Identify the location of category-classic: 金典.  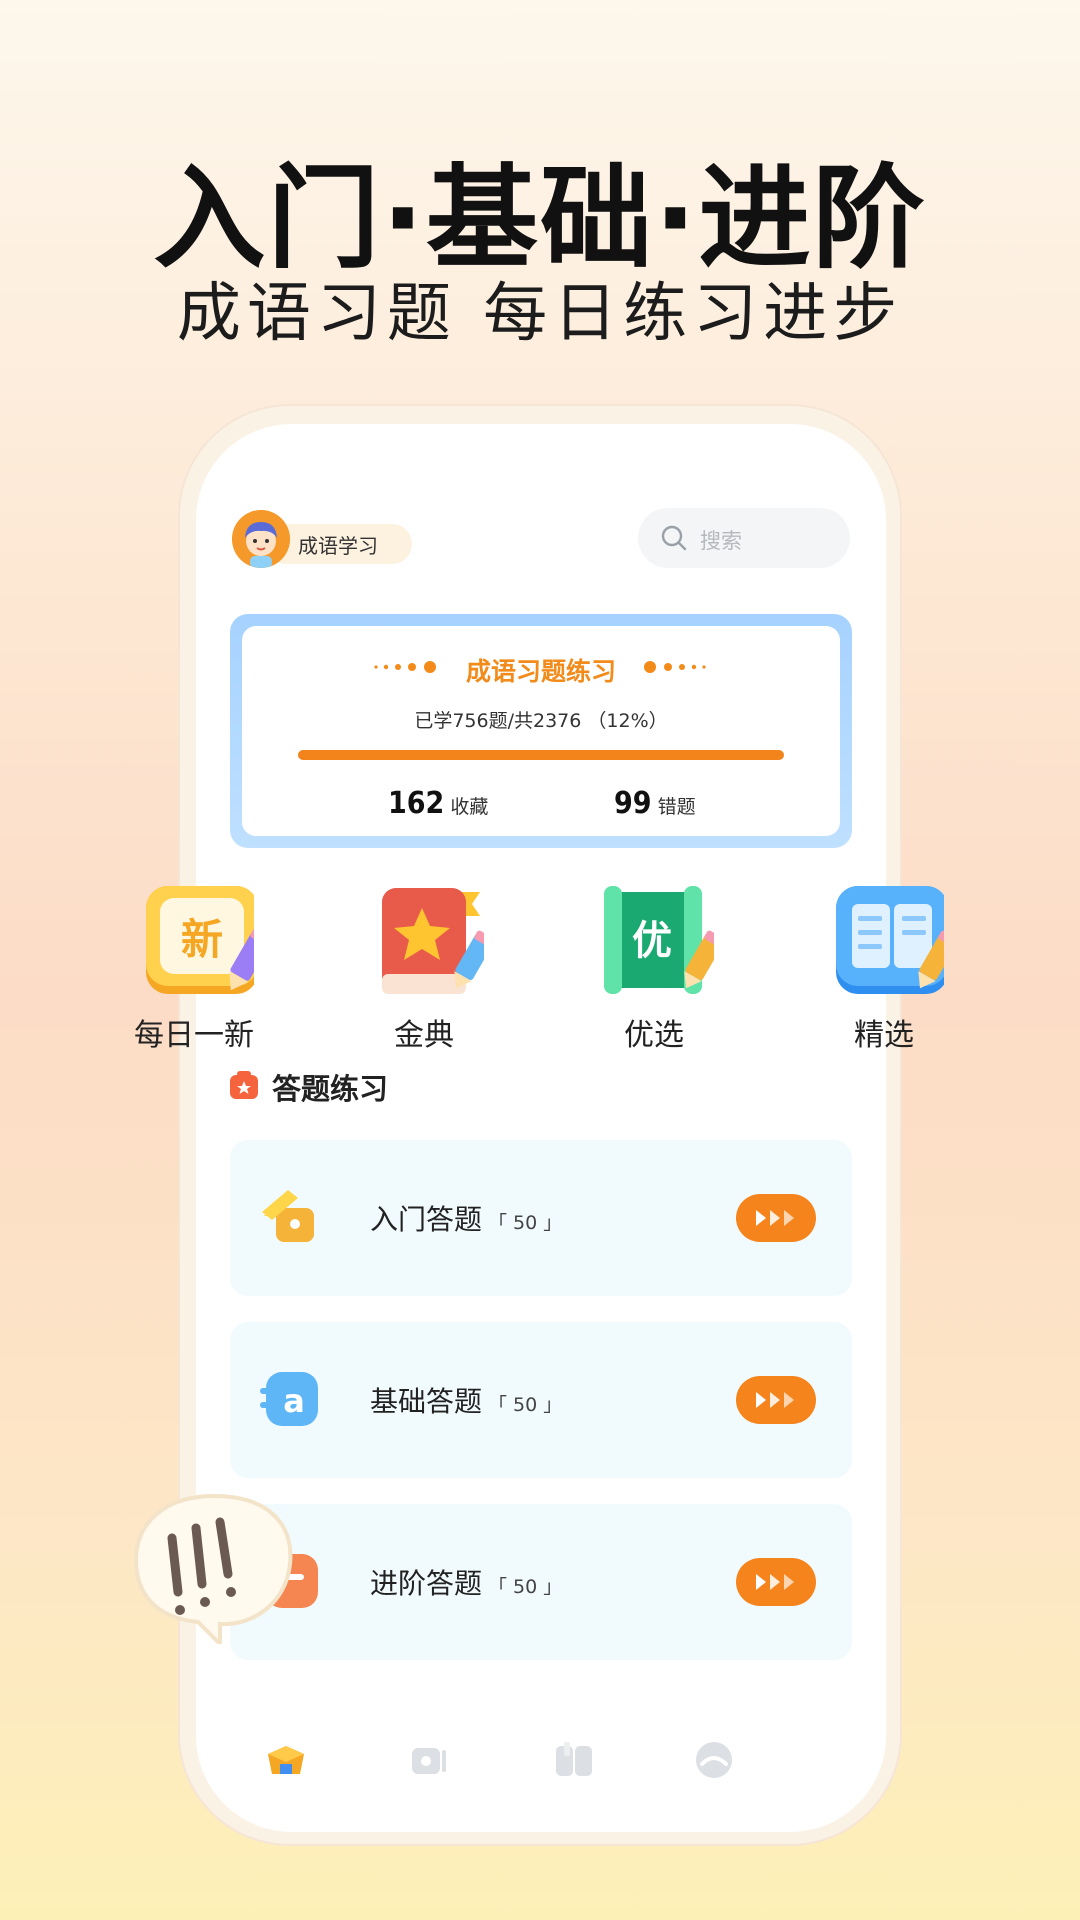
(424, 968).